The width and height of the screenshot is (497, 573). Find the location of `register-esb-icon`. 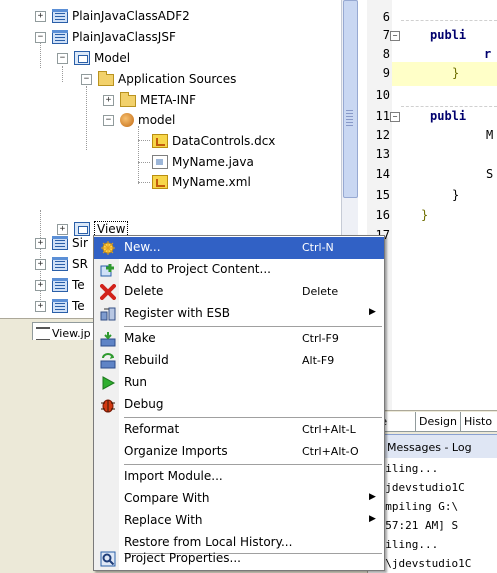

register-esb-icon is located at coordinates (108, 314).